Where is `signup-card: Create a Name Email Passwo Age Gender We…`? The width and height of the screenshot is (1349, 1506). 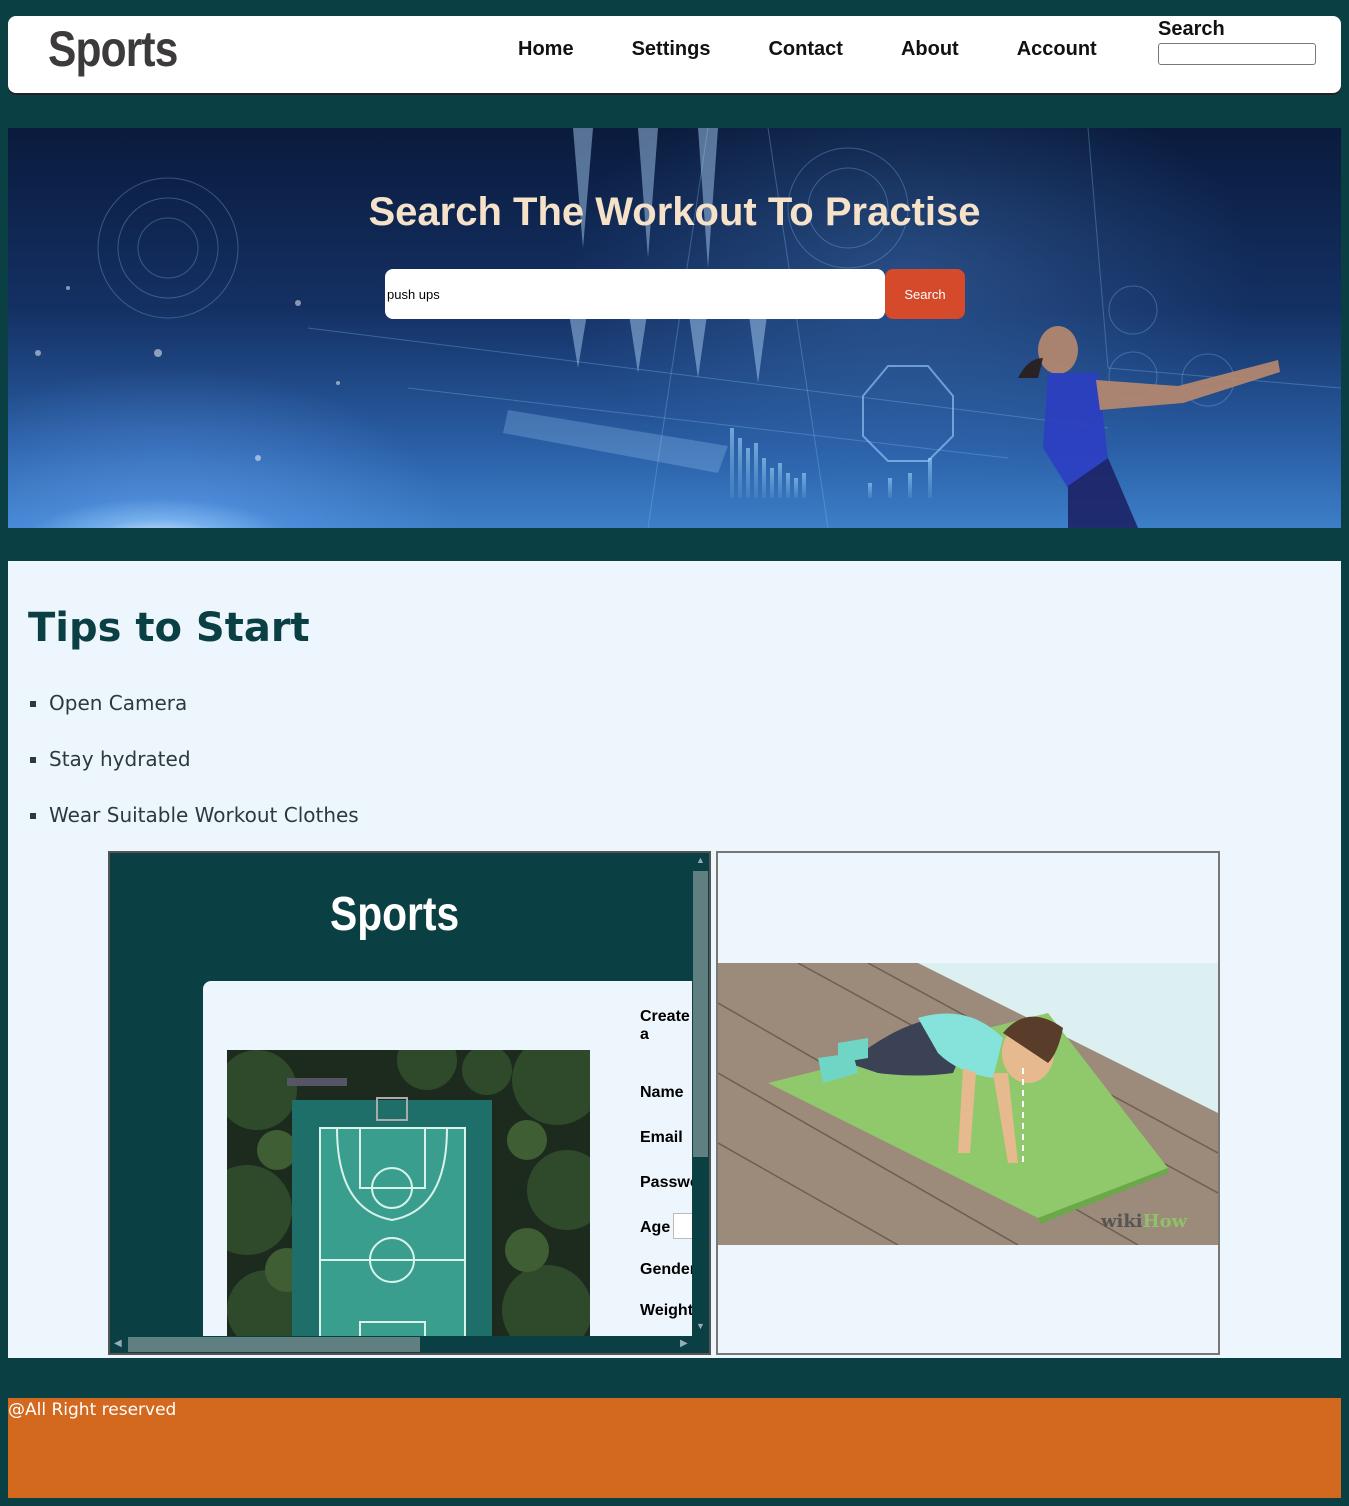 signup-card: Create a Name Email Passwo Age Gender We… is located at coordinates (453, 1167).